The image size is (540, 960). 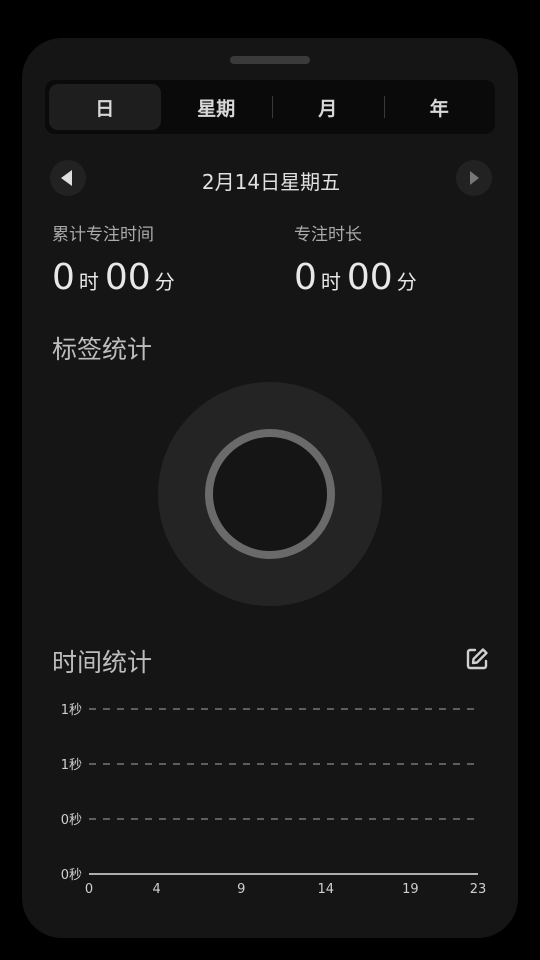 What do you see at coordinates (305, 277) in the screenshot?
I see `duration-hours: 0` at bounding box center [305, 277].